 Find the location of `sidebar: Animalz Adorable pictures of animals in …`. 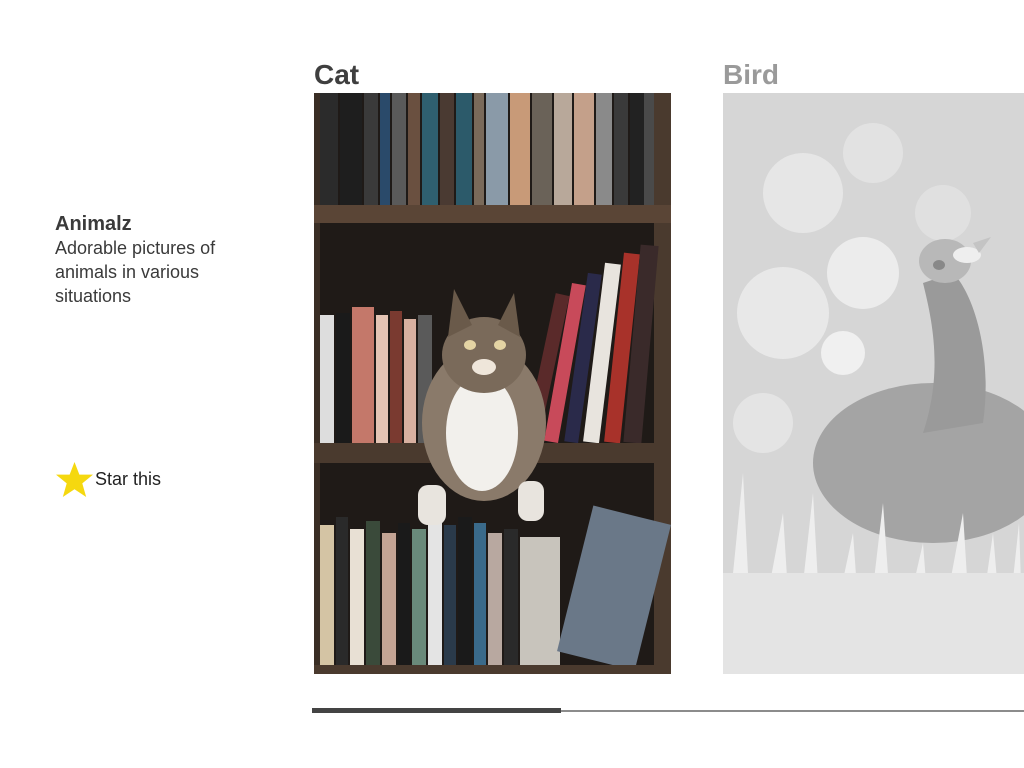

sidebar: Animalz Adorable pictures of animals in … is located at coordinates (160, 260).